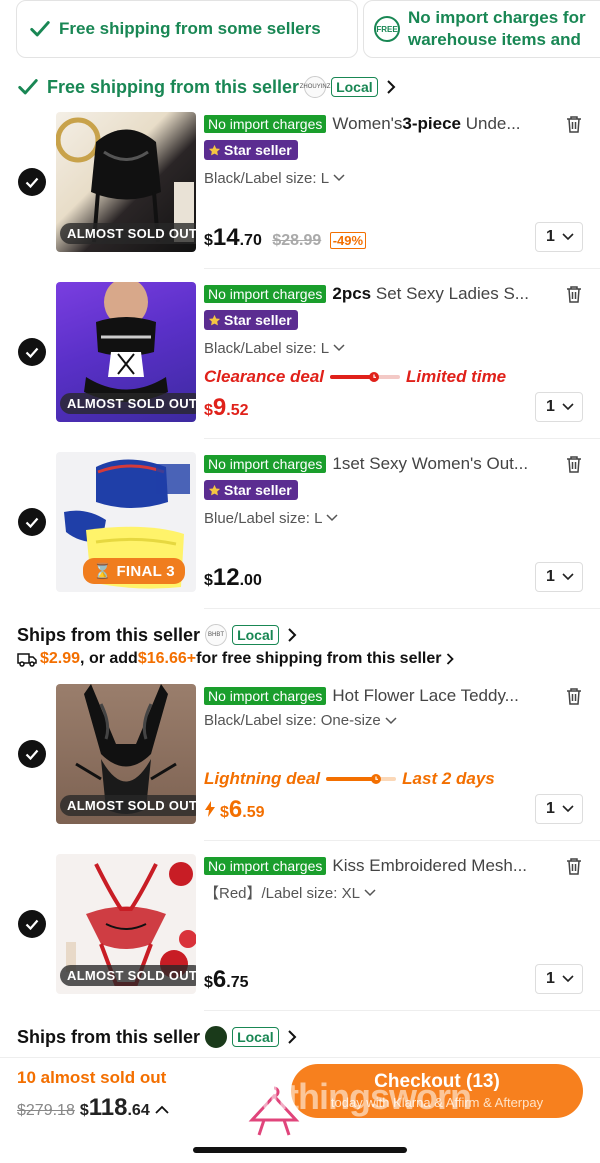  I want to click on seller-logo, so click(216, 1037).